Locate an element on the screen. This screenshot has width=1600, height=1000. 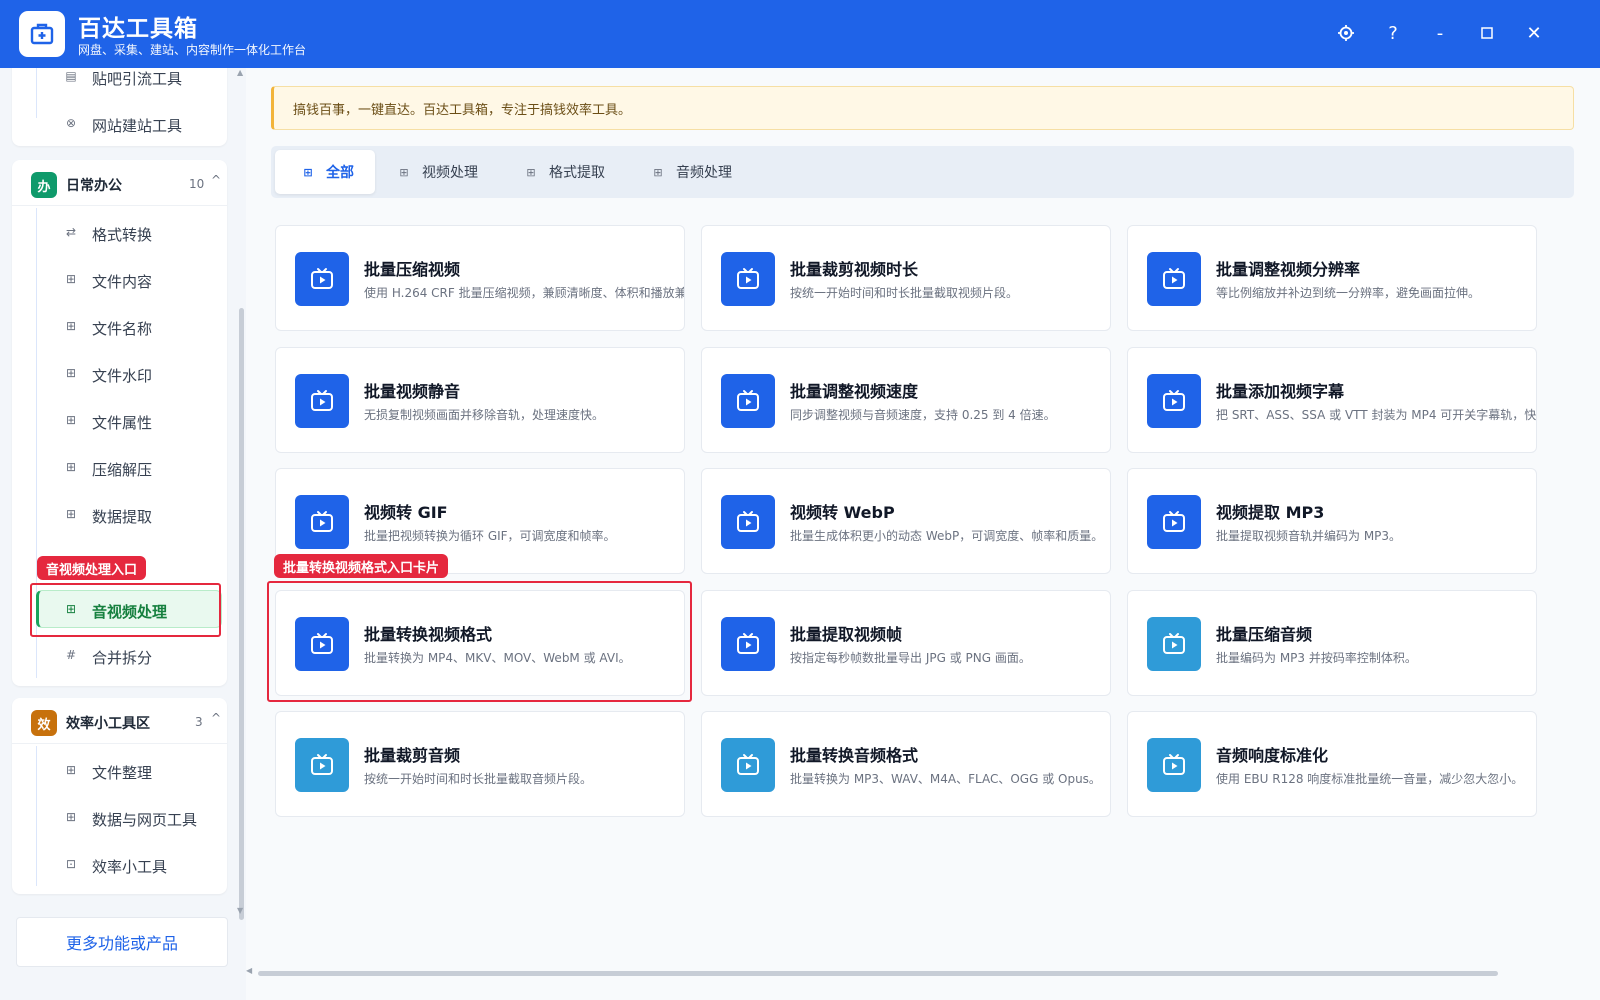
settings-button is located at coordinates (1346, 33).